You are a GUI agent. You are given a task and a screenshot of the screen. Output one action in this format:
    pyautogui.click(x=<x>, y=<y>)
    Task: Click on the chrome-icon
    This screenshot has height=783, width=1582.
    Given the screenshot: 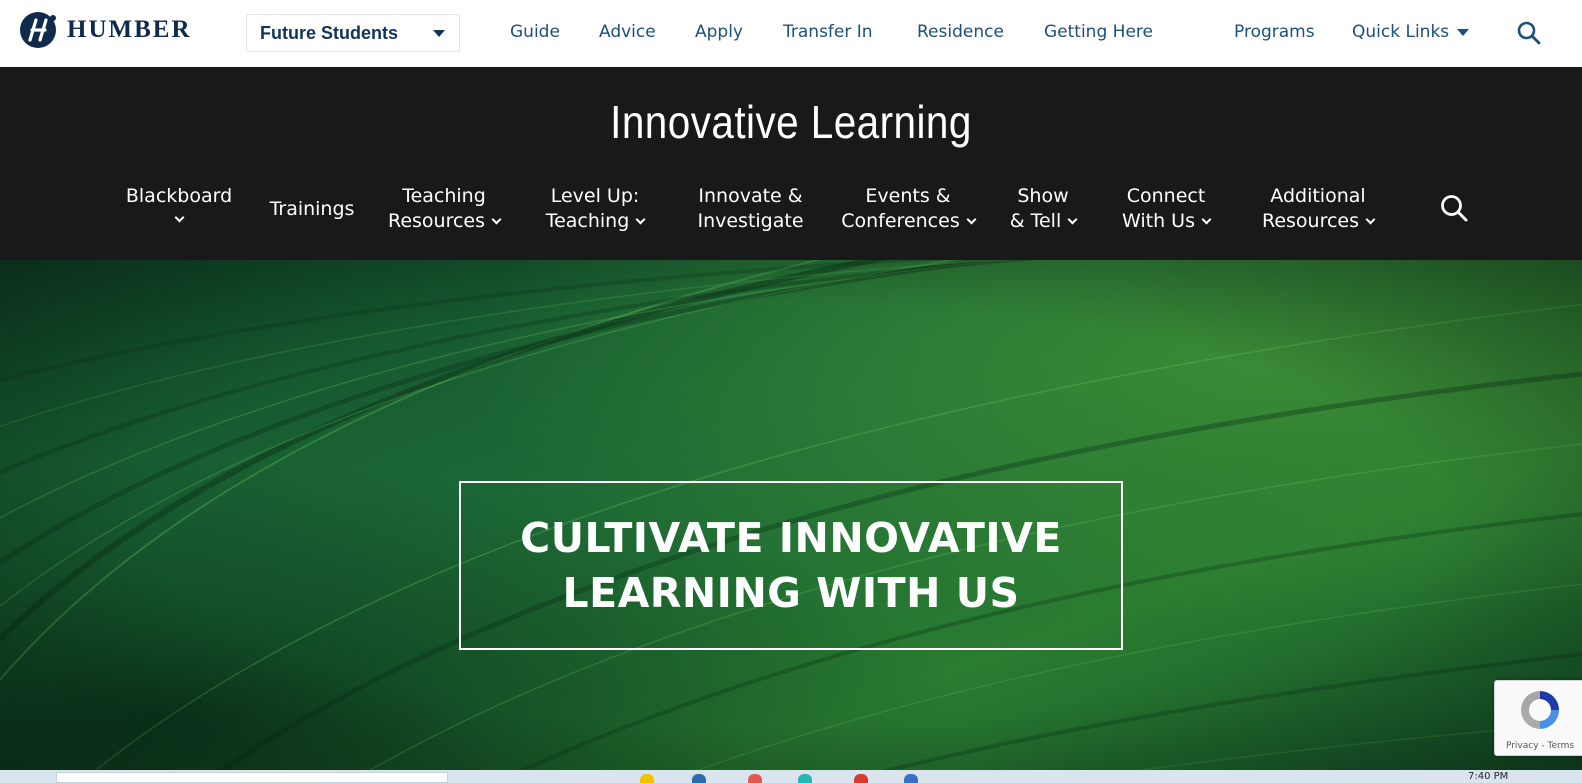 What is the action you would take?
    pyautogui.click(x=861, y=778)
    